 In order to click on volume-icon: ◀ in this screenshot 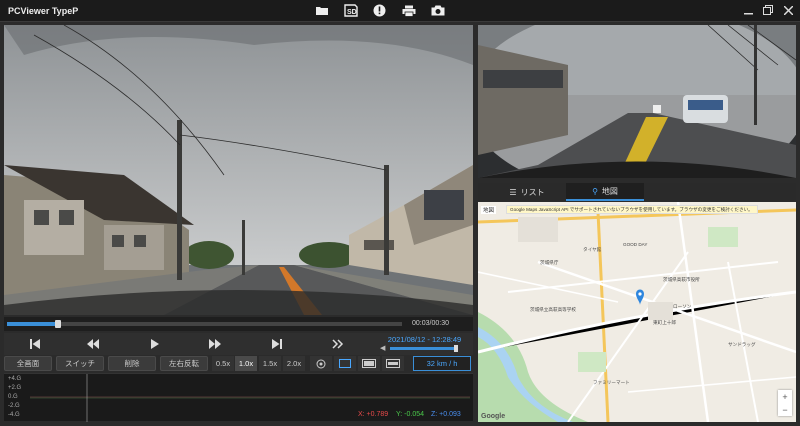, I will do `click(382, 348)`.